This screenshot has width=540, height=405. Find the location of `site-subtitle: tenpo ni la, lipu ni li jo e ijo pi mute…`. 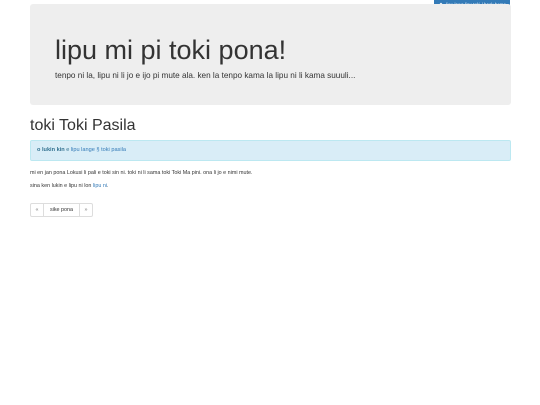

site-subtitle: tenpo ni la, lipu ni li jo e ijo pi mute… is located at coordinates (205, 75).